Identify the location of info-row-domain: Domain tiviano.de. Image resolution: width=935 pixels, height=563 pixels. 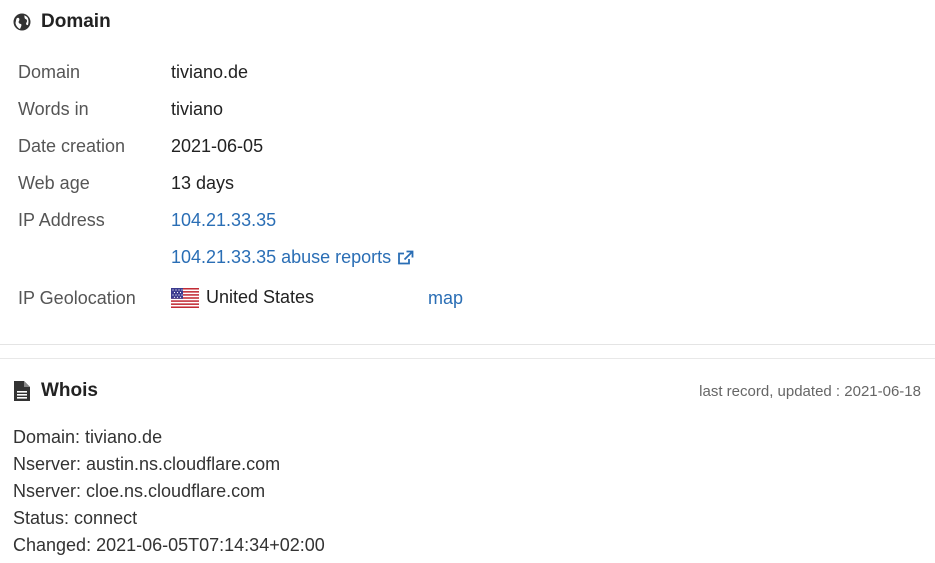
(318, 72).